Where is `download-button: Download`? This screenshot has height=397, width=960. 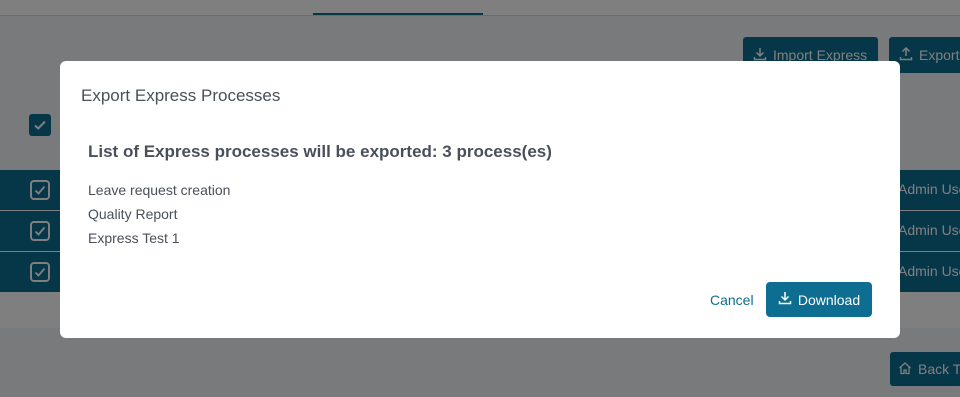 download-button: Download is located at coordinates (819, 299).